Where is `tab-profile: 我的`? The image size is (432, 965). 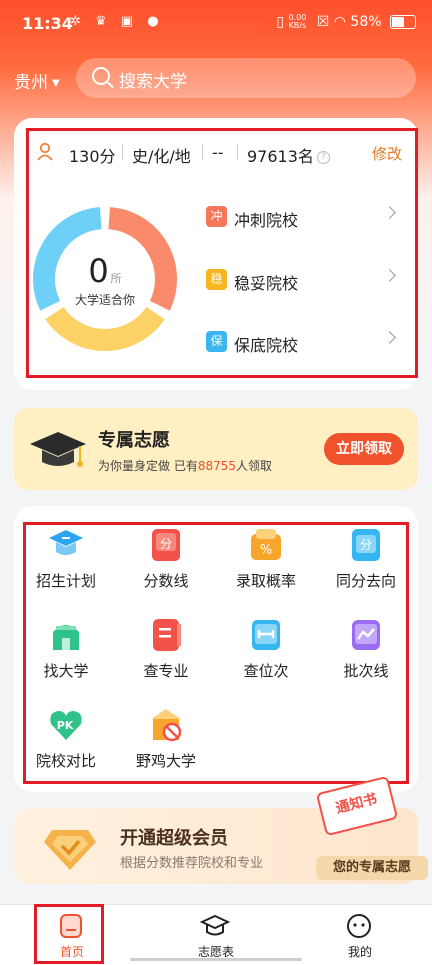 tab-profile: 我的 is located at coordinates (360, 935).